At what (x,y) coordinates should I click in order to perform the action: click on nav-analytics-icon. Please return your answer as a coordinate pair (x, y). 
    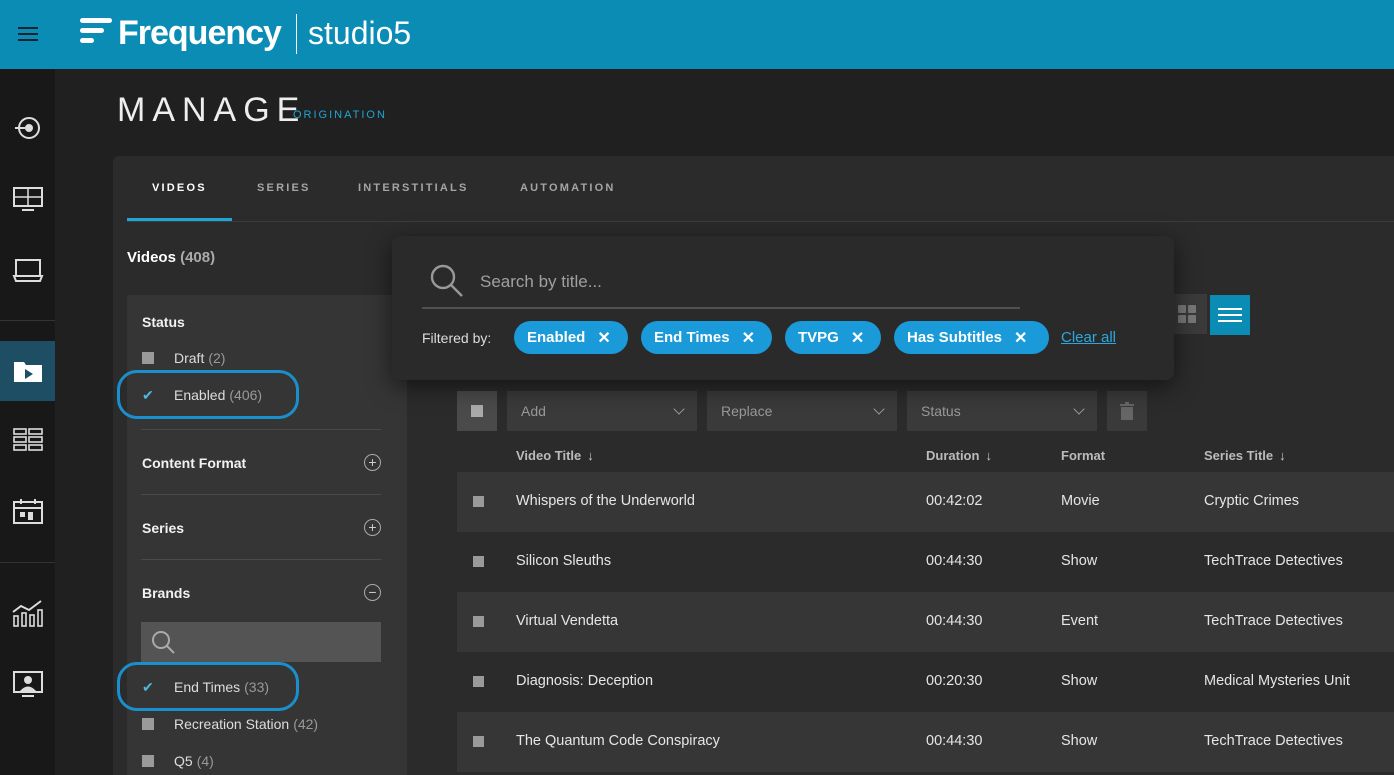
    Looking at the image, I should click on (27, 613).